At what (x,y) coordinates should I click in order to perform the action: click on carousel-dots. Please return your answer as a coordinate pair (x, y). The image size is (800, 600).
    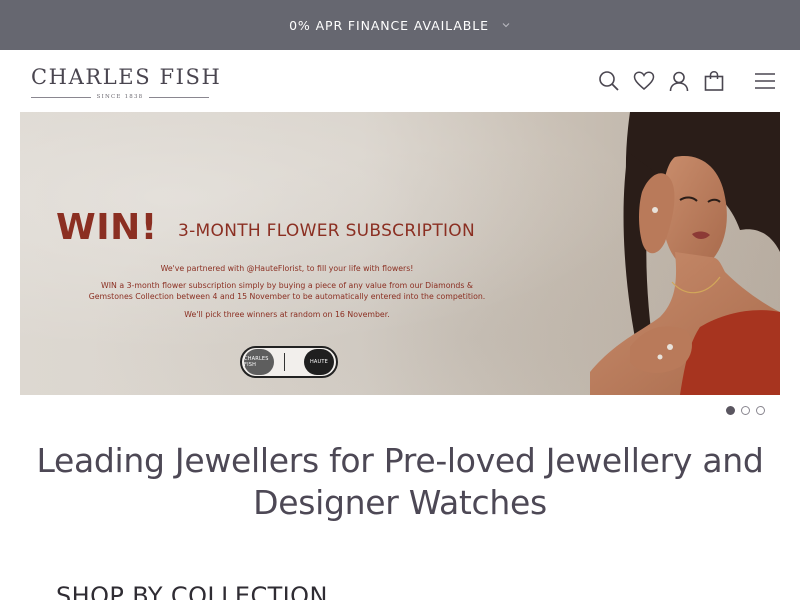
    Looking at the image, I should click on (748, 410).